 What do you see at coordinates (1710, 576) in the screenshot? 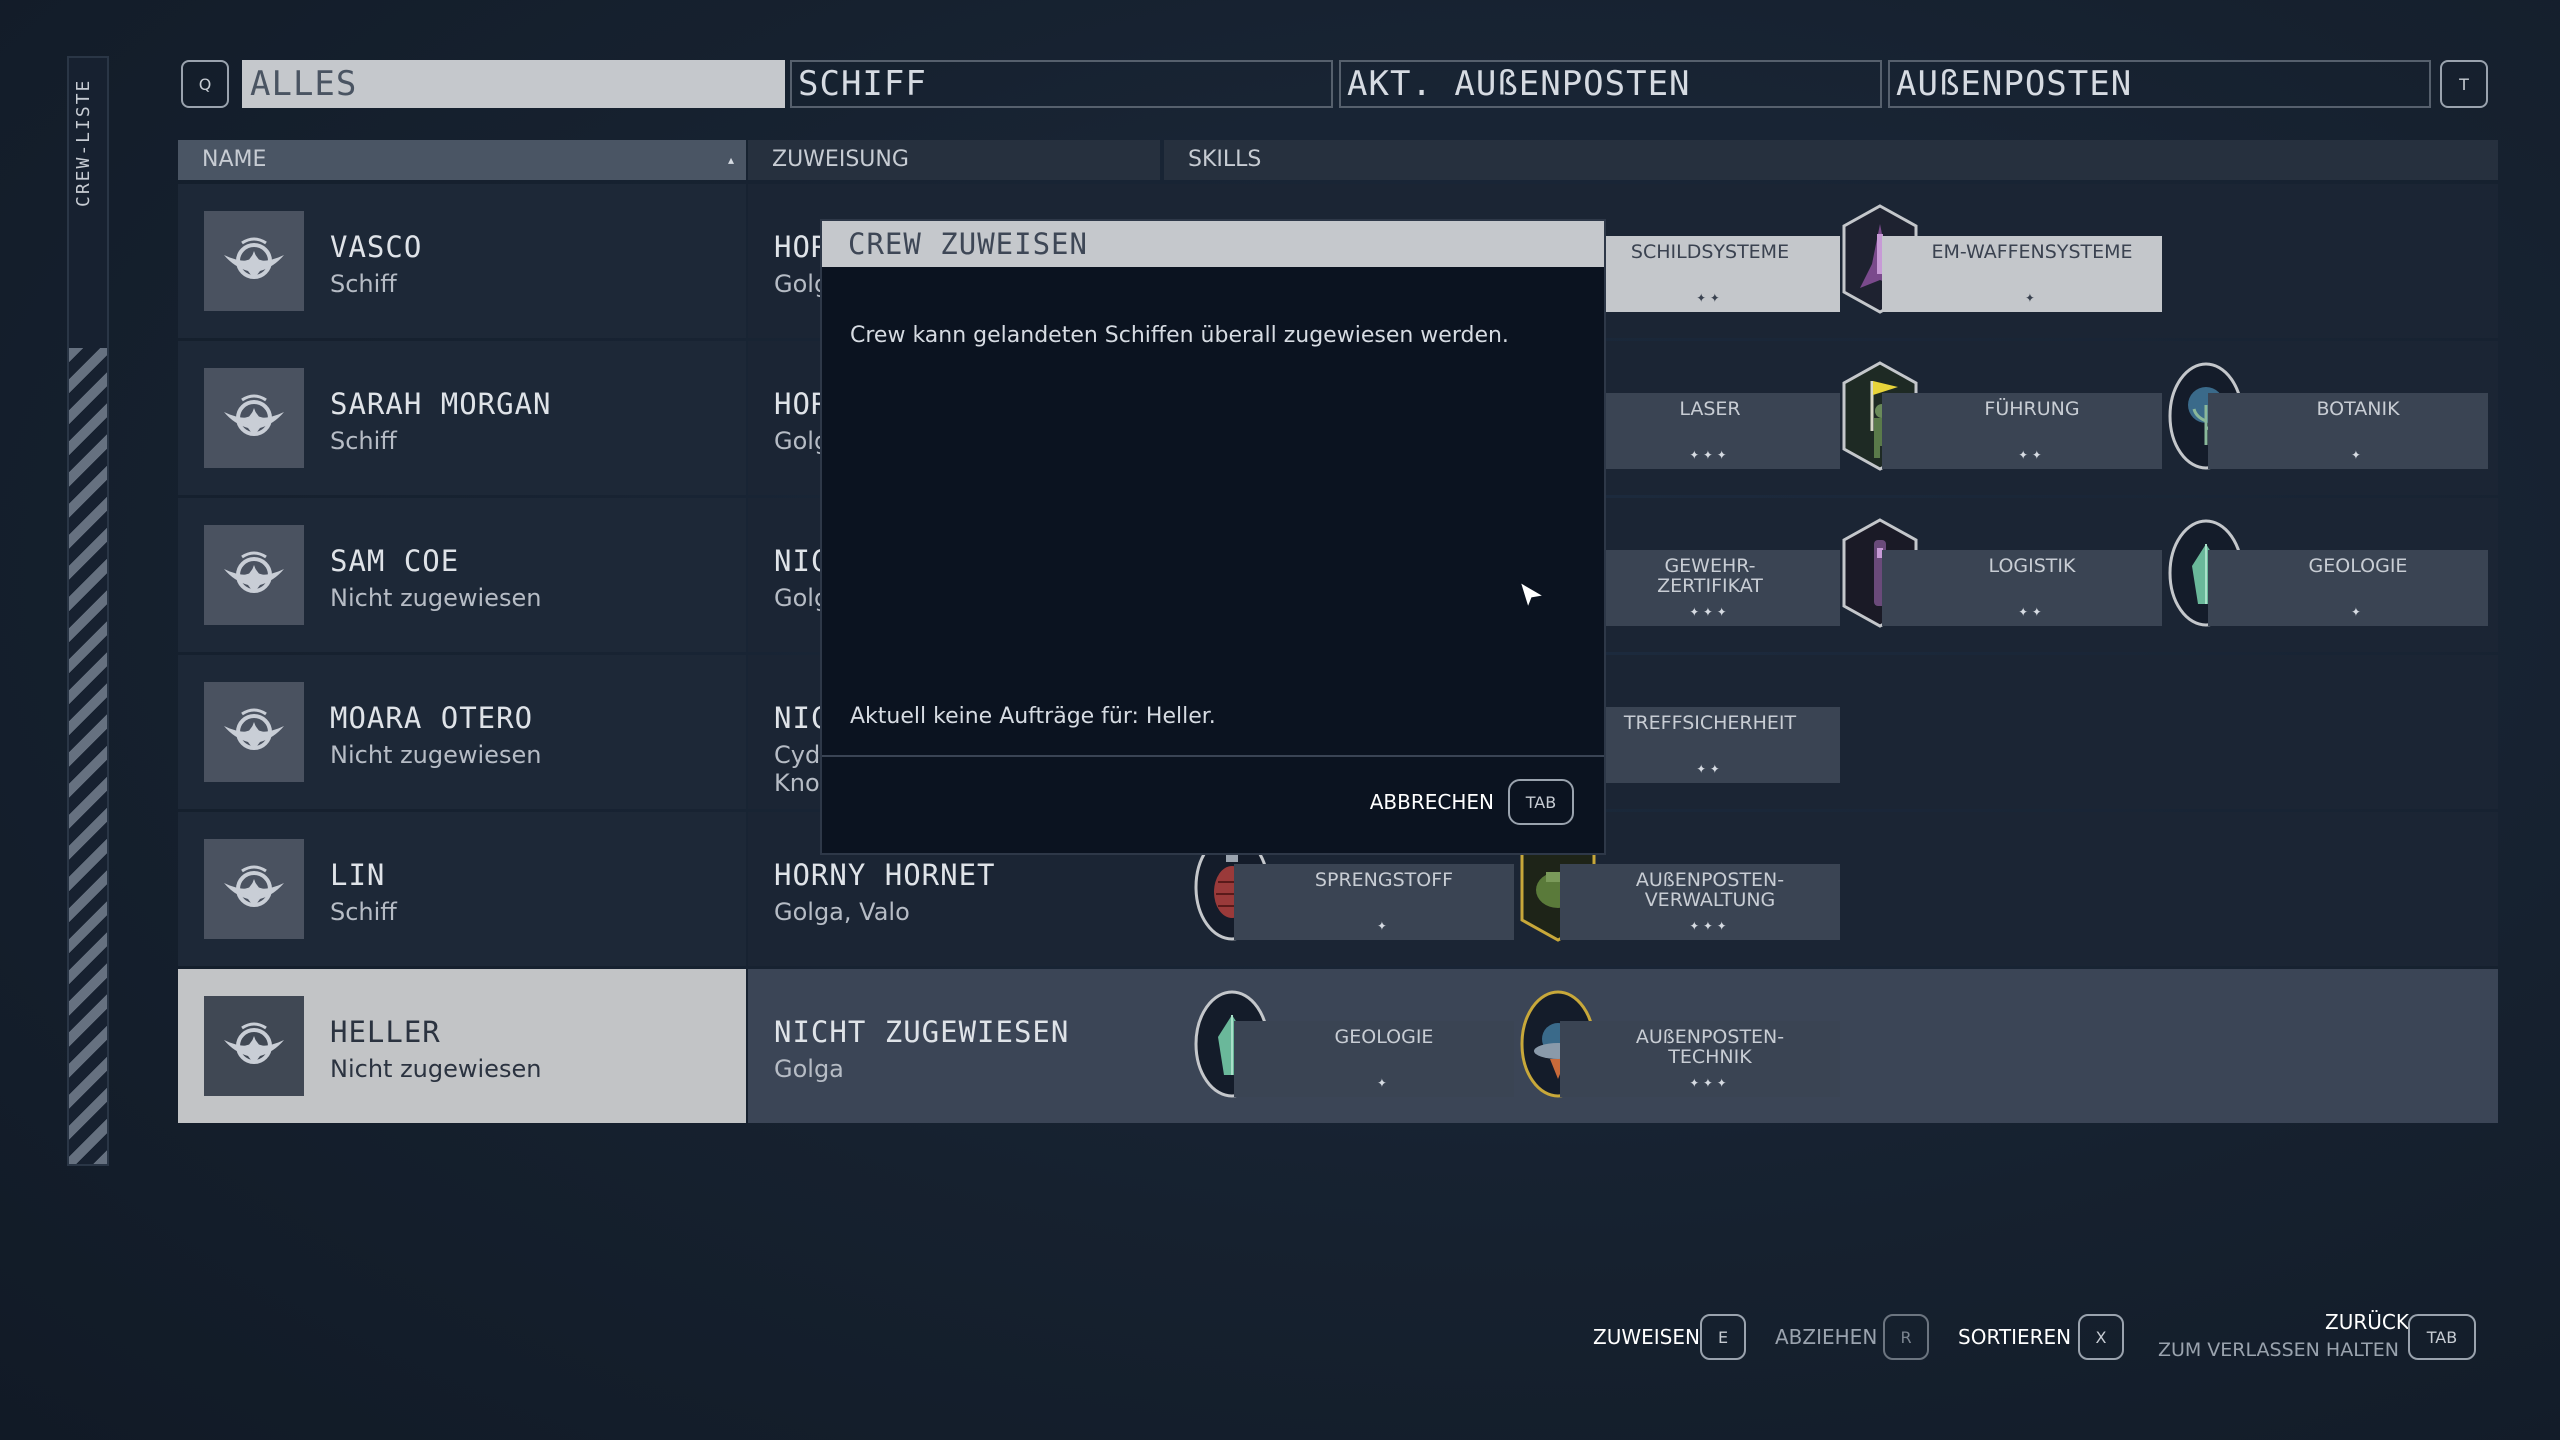
I see `skill-name: GEWEHR- ZERTIFIKAT` at bounding box center [1710, 576].